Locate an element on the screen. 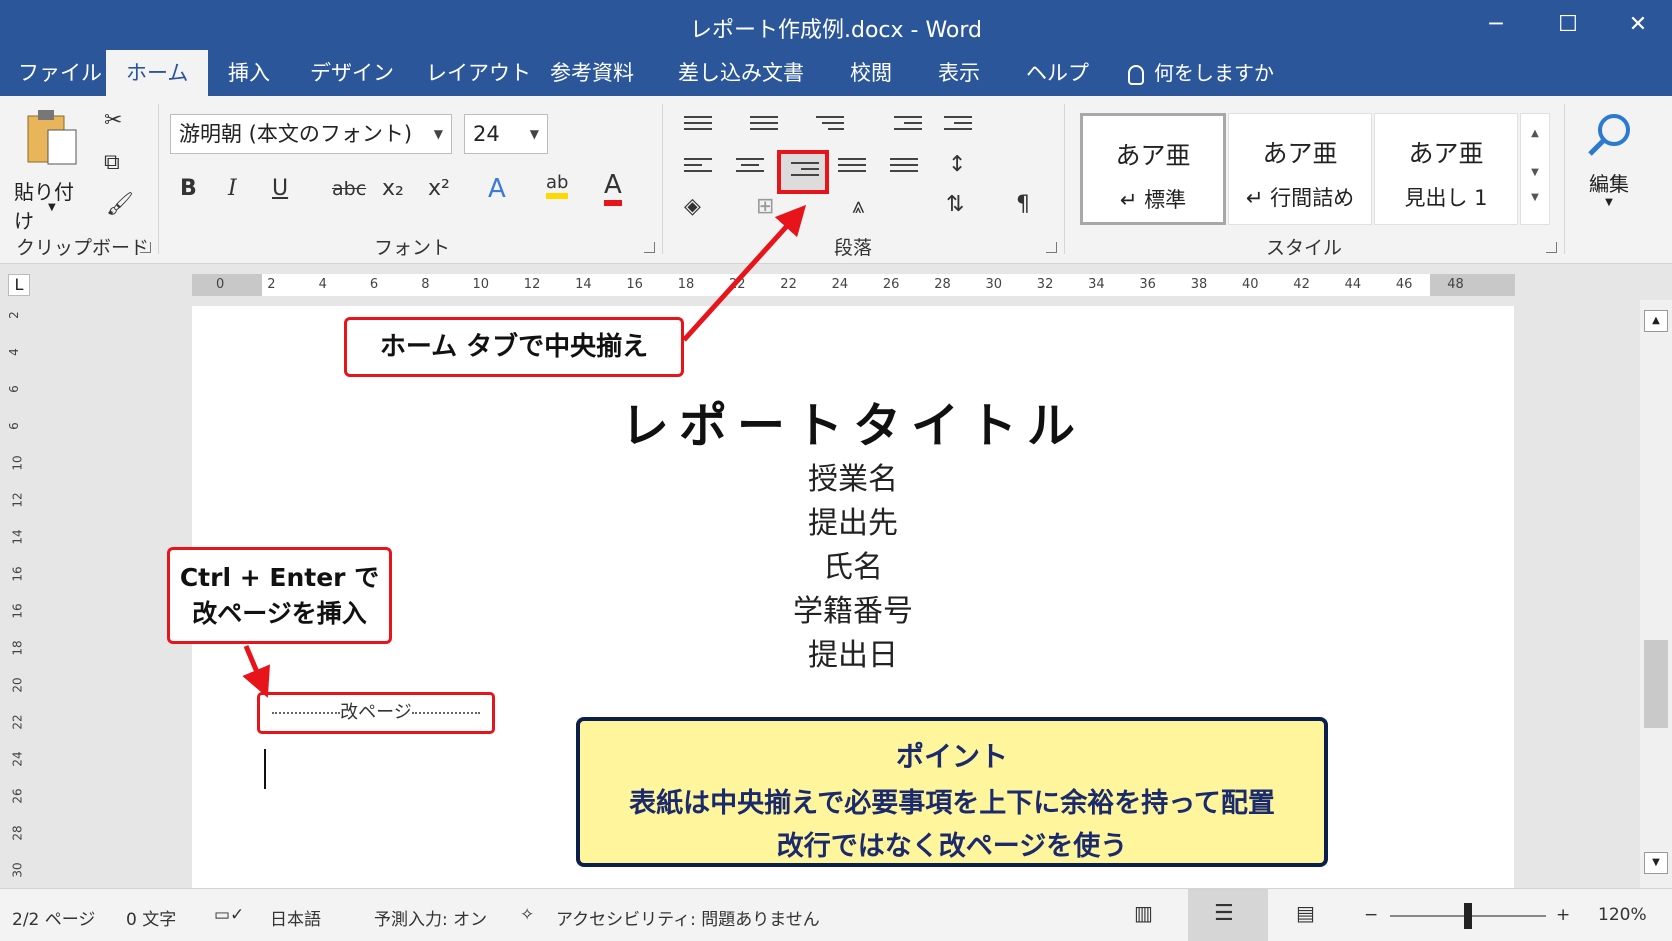 The image size is (1672, 941). superscript-button: x² is located at coordinates (439, 188).